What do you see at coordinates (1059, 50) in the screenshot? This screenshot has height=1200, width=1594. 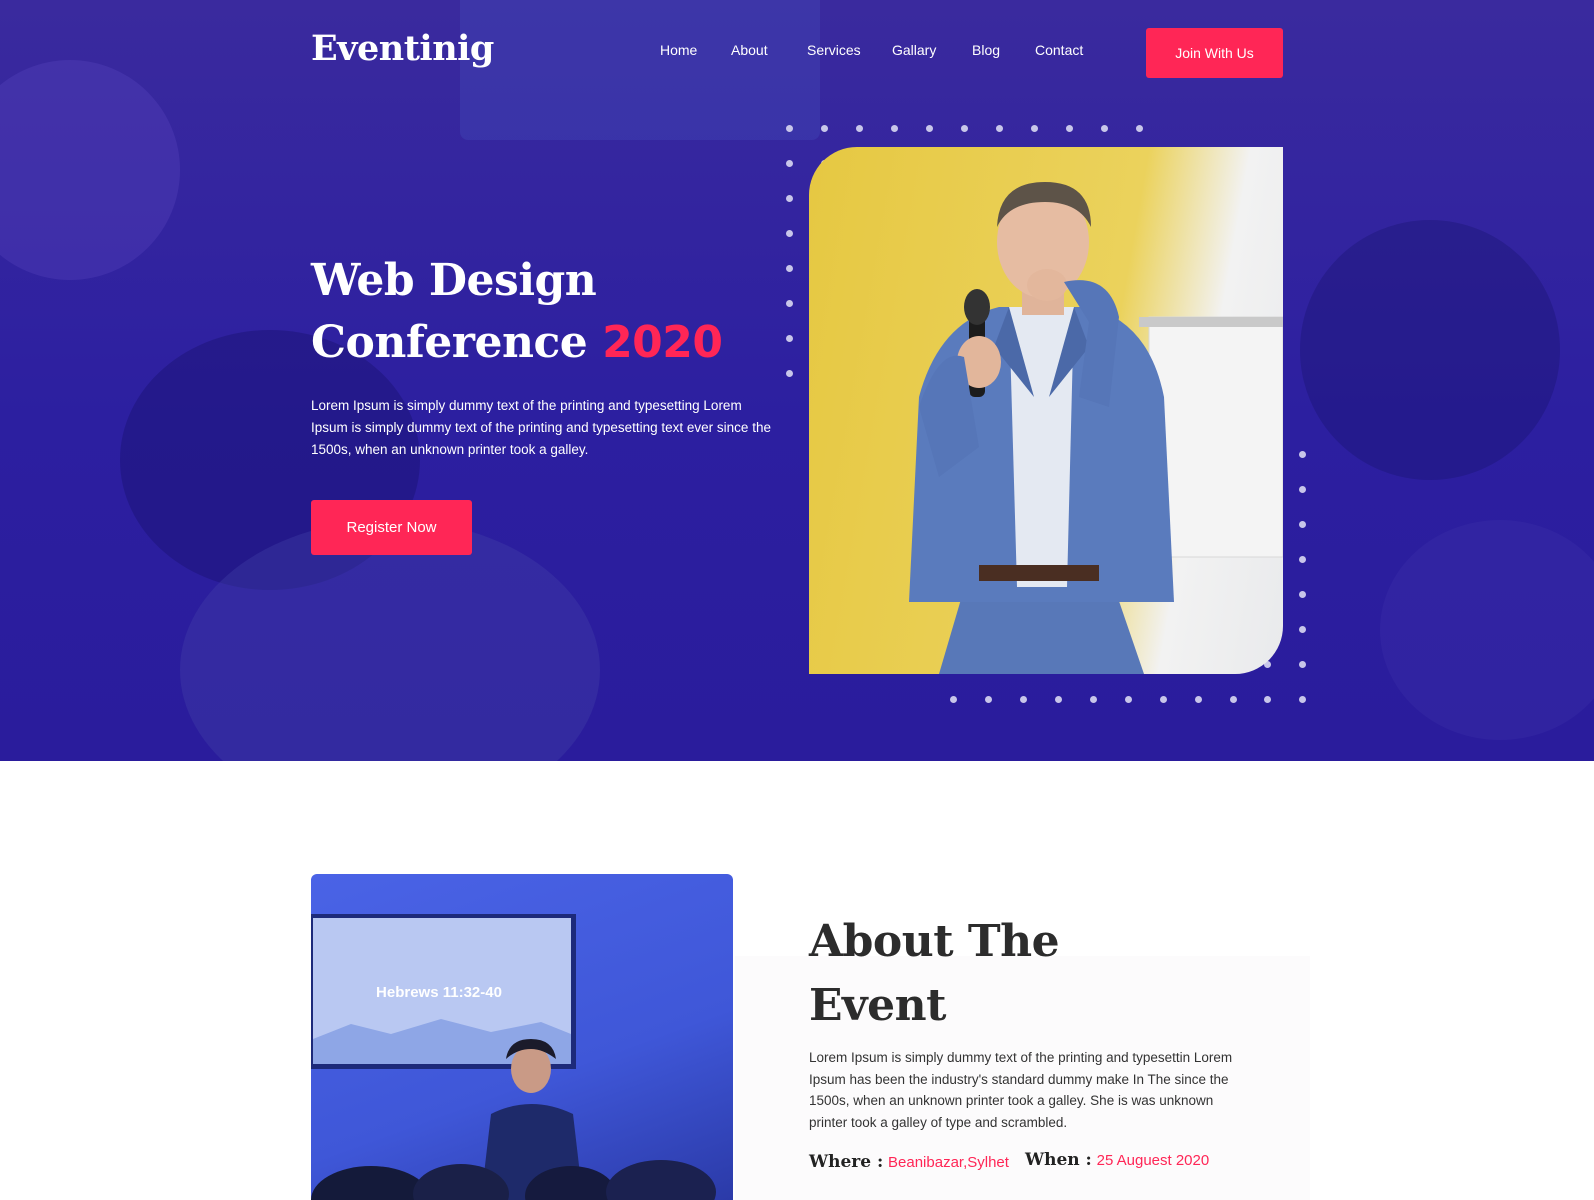 I see `nav-contact: Contact` at bounding box center [1059, 50].